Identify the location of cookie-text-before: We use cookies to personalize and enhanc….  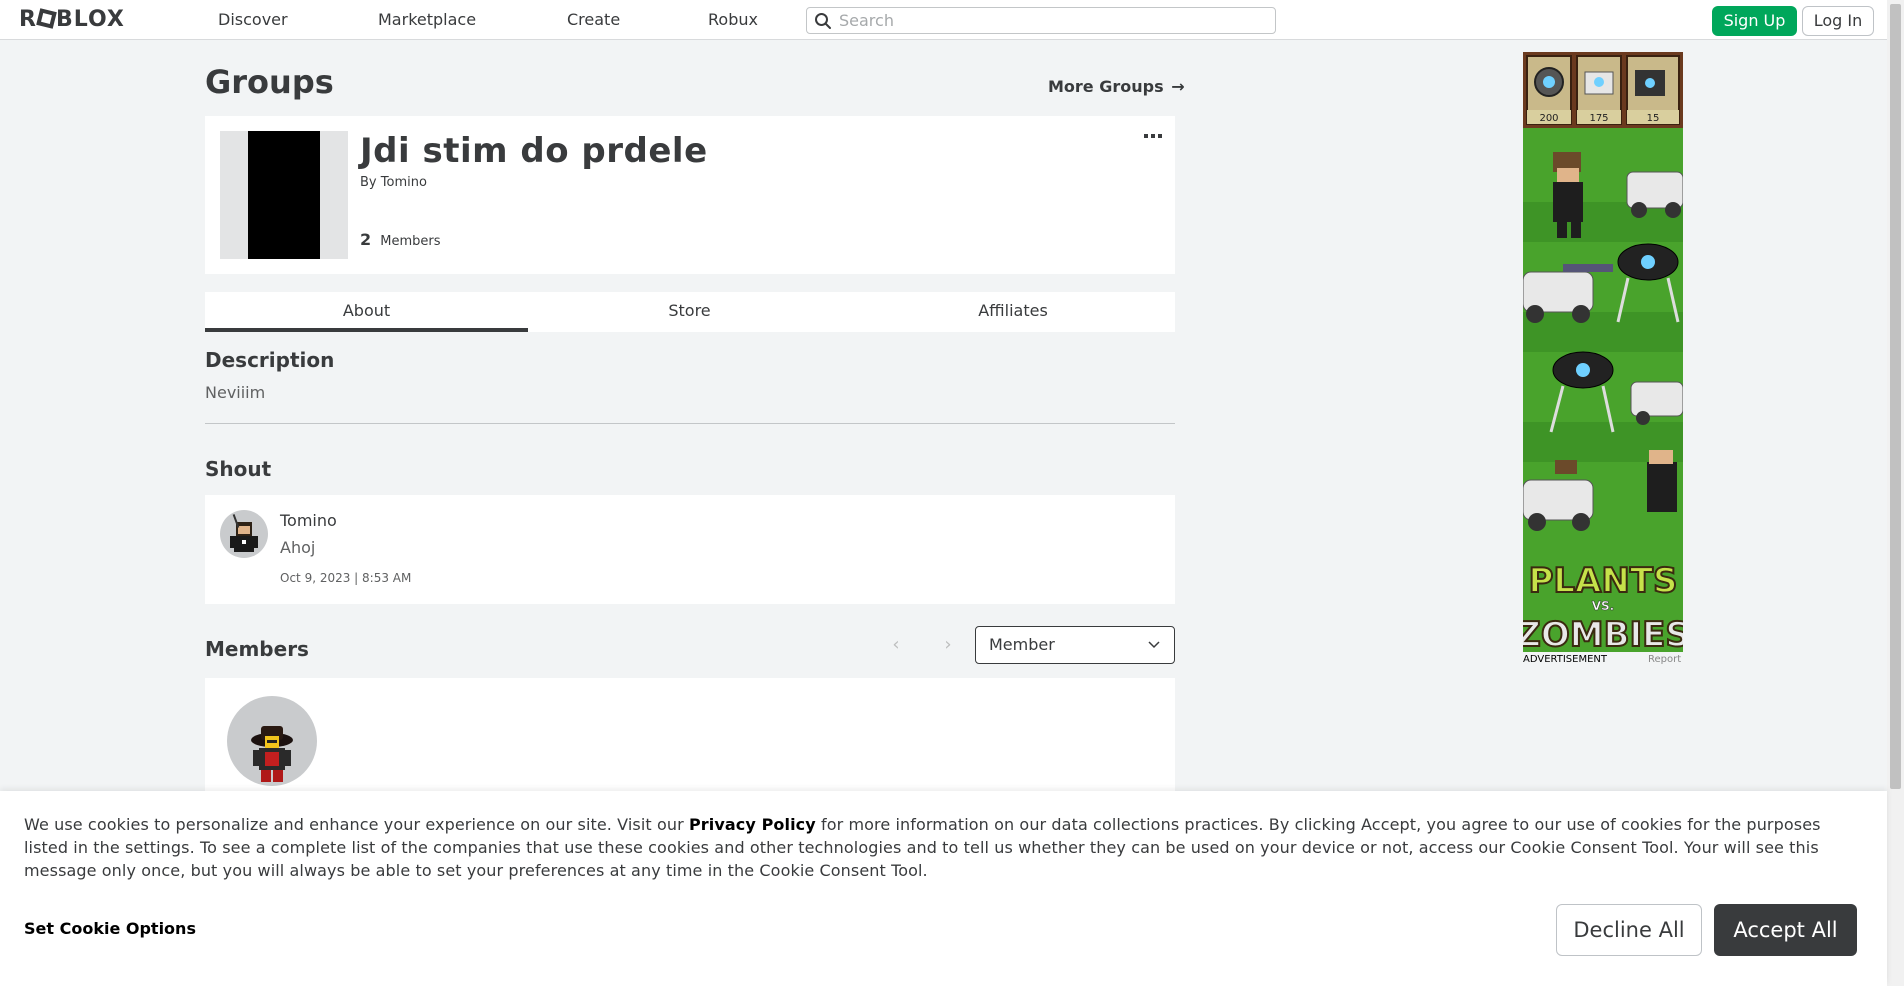
(356, 824).